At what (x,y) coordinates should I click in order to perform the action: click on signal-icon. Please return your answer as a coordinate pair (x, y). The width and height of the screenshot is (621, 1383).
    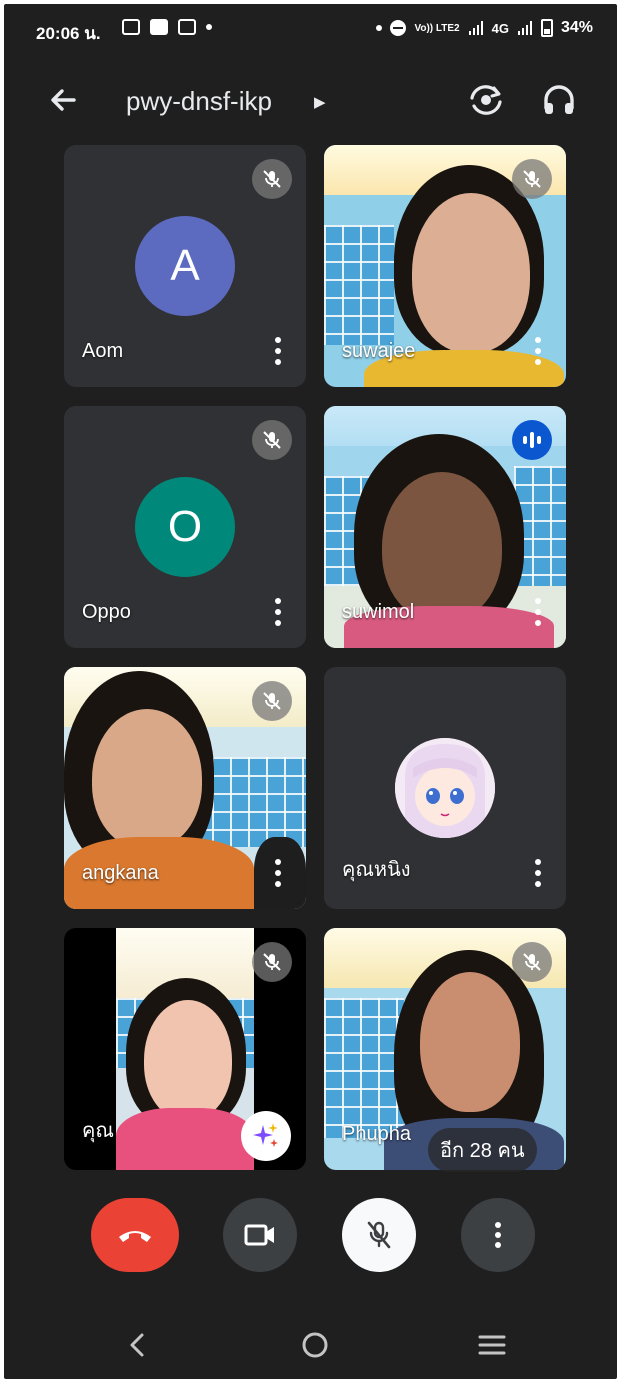
    Looking at the image, I should click on (475, 28).